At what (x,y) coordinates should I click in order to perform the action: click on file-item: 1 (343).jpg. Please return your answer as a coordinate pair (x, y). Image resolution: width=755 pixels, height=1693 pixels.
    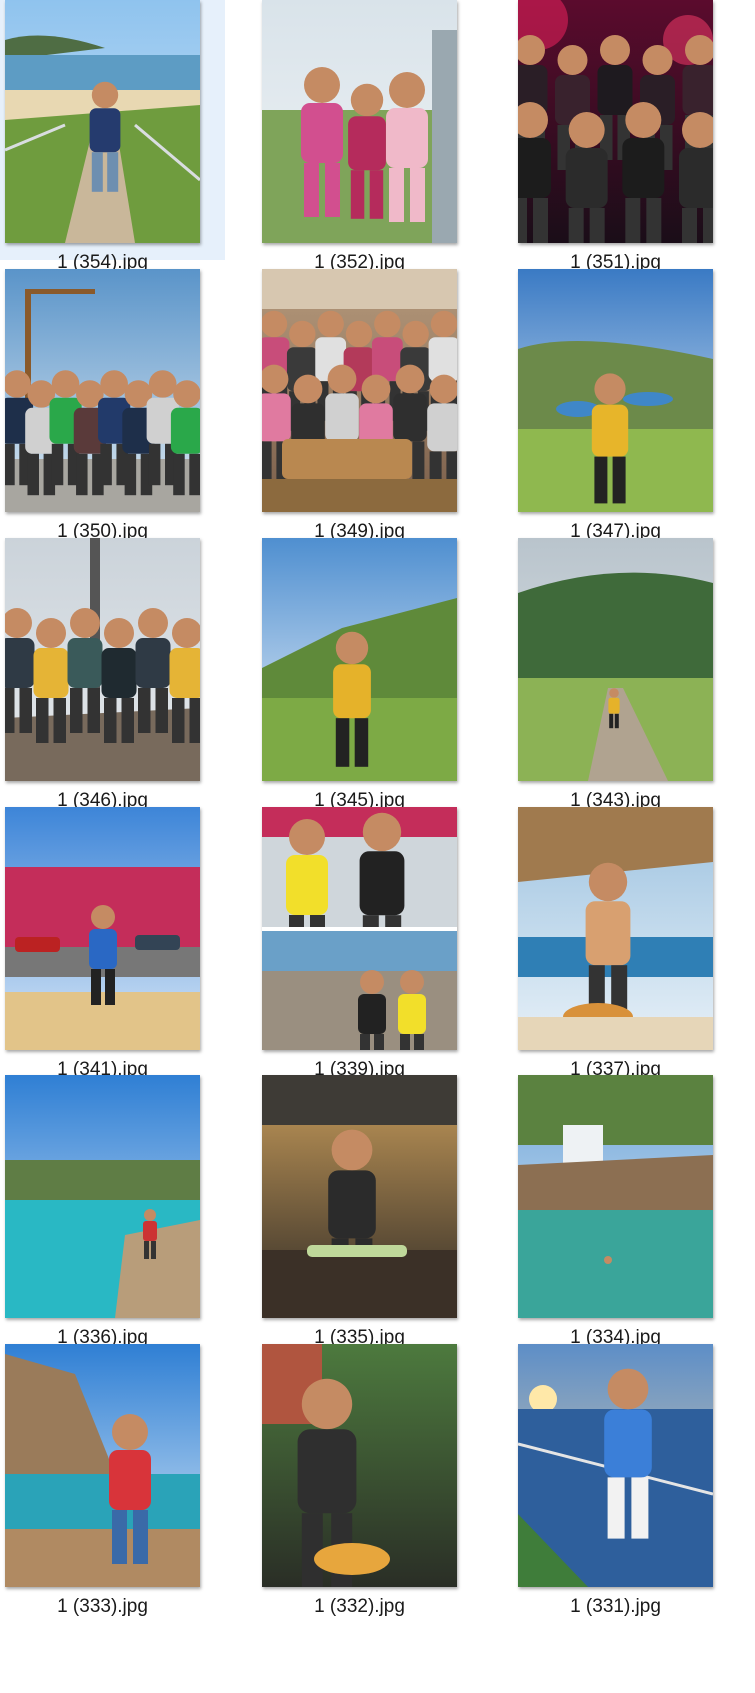
    Looking at the image, I should click on (633, 678).